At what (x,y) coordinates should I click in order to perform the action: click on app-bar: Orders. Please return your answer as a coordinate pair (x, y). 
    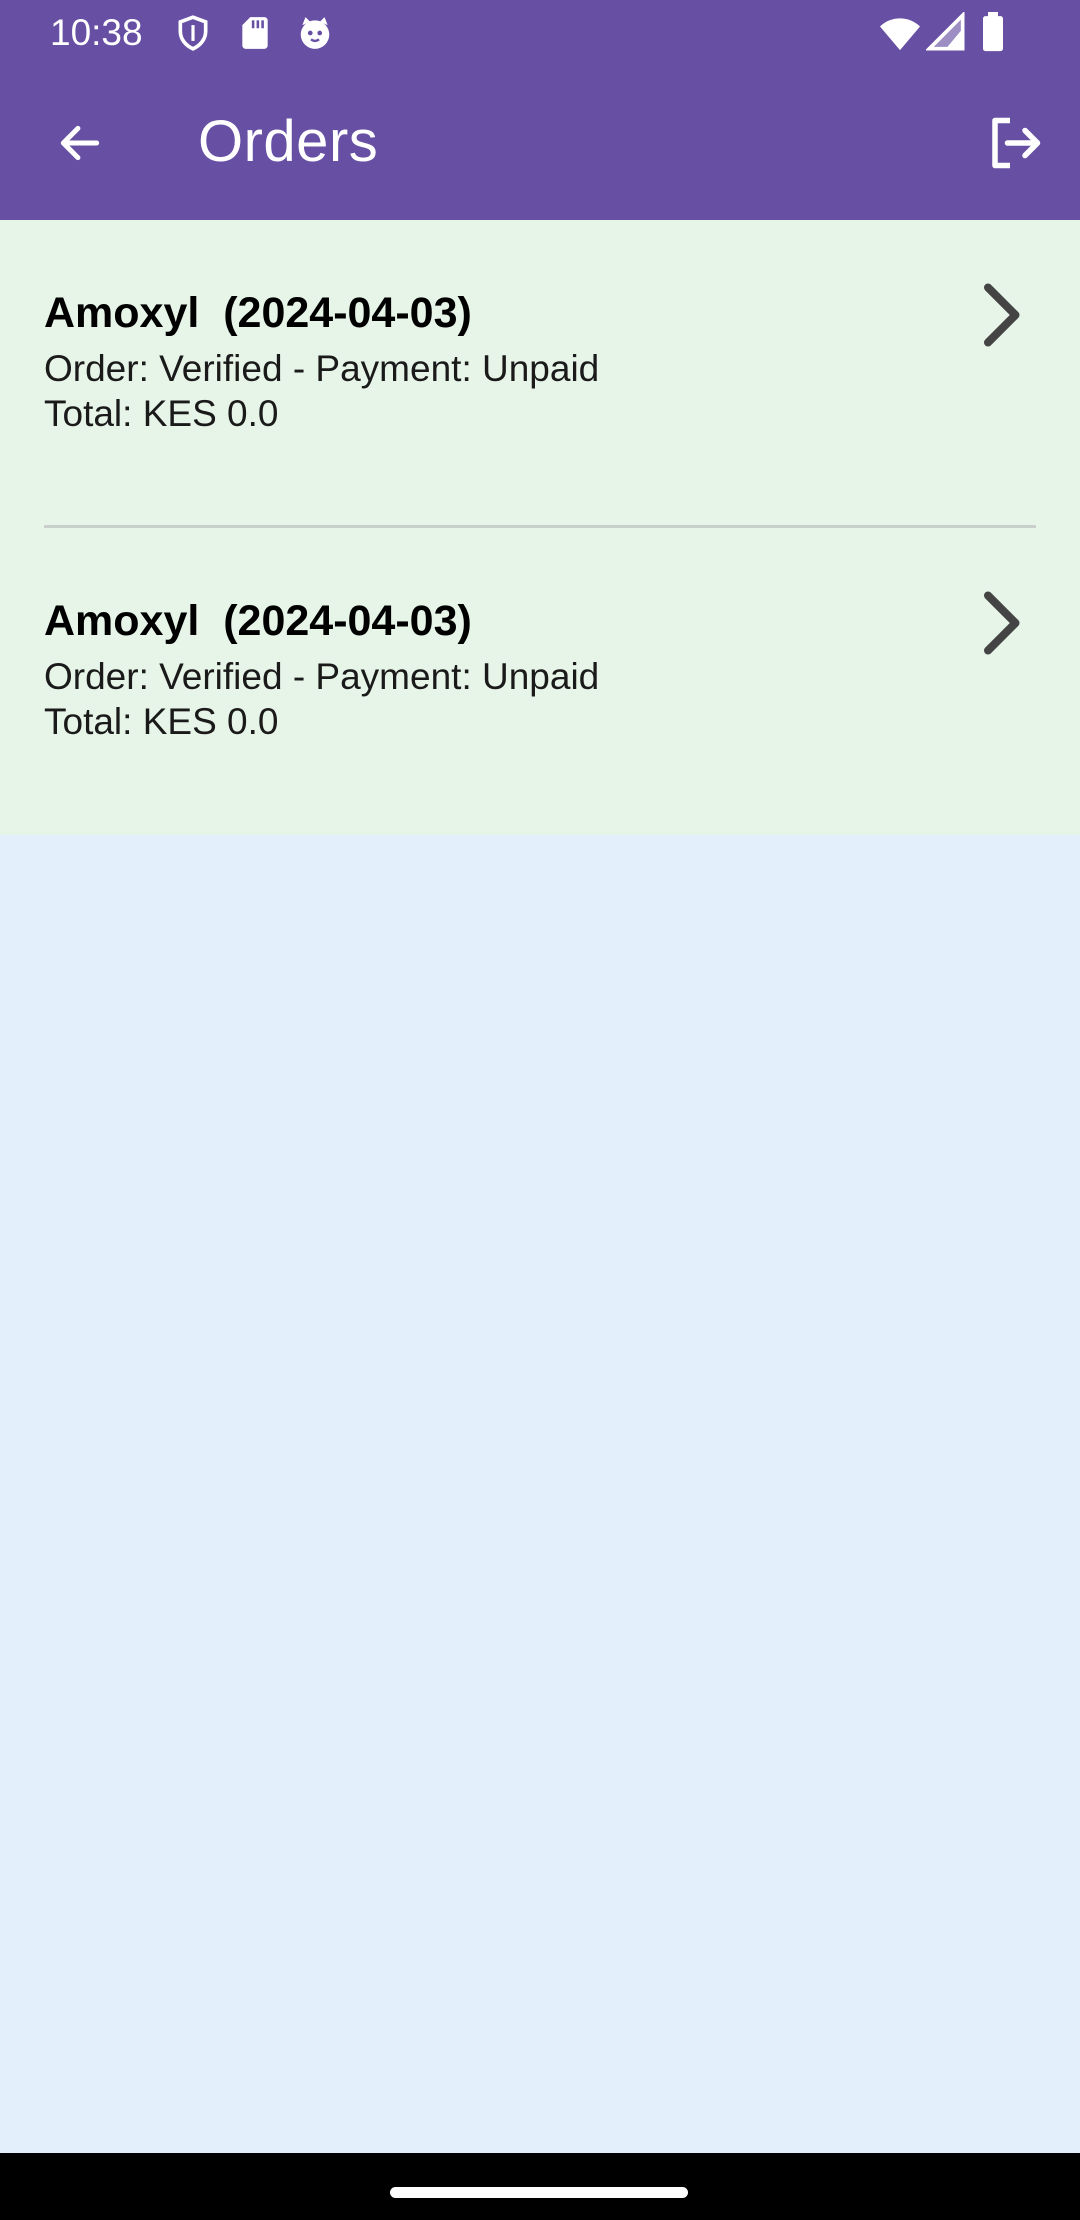
    Looking at the image, I should click on (540, 143).